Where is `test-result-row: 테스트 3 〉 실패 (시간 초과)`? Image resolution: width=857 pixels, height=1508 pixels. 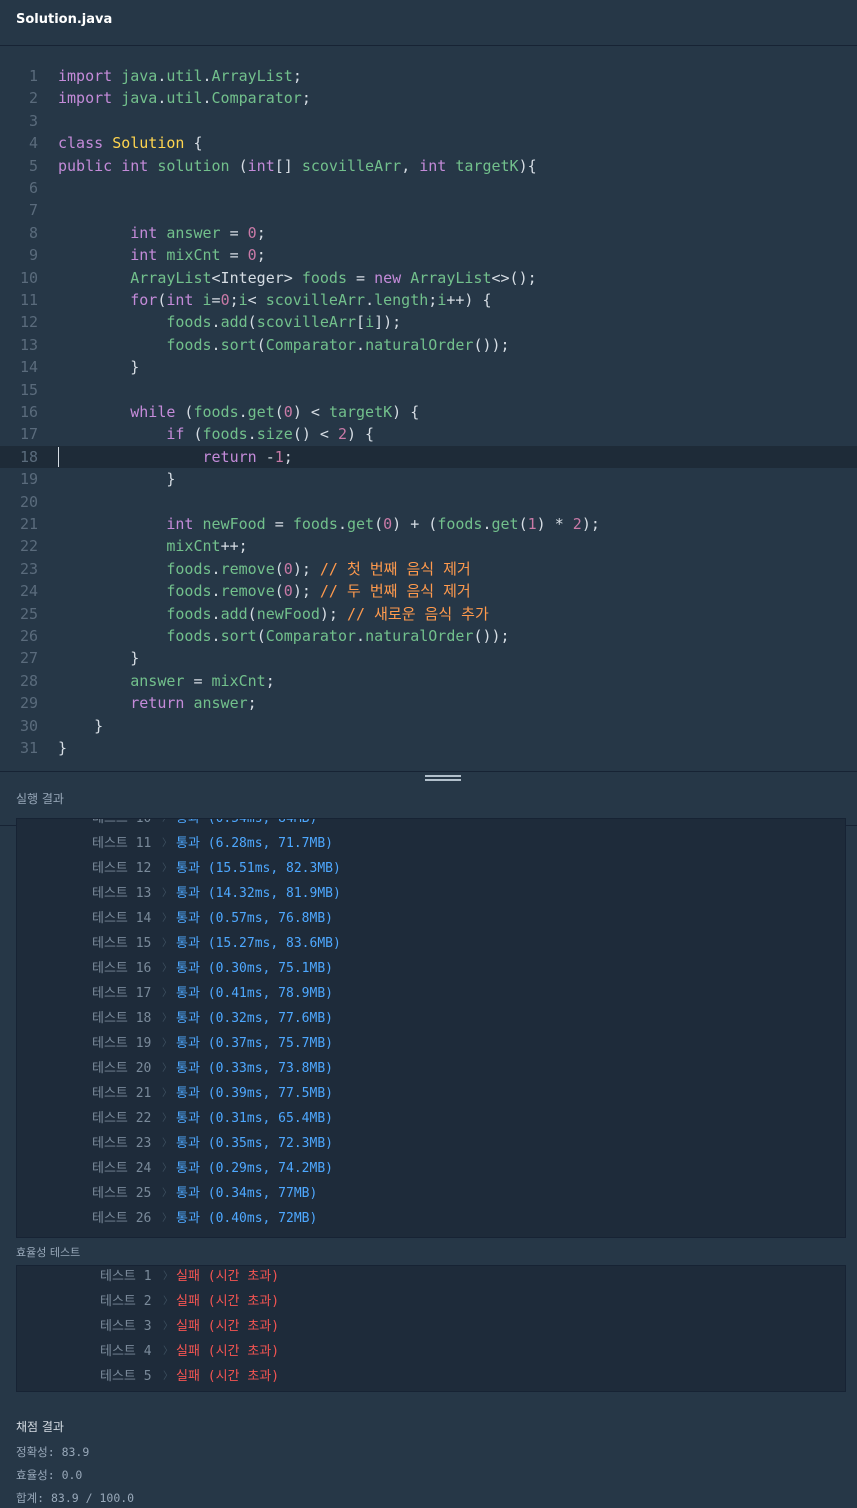
test-result-row: 테스트 3 〉 실패 (시간 초과) is located at coordinates (417, 1326).